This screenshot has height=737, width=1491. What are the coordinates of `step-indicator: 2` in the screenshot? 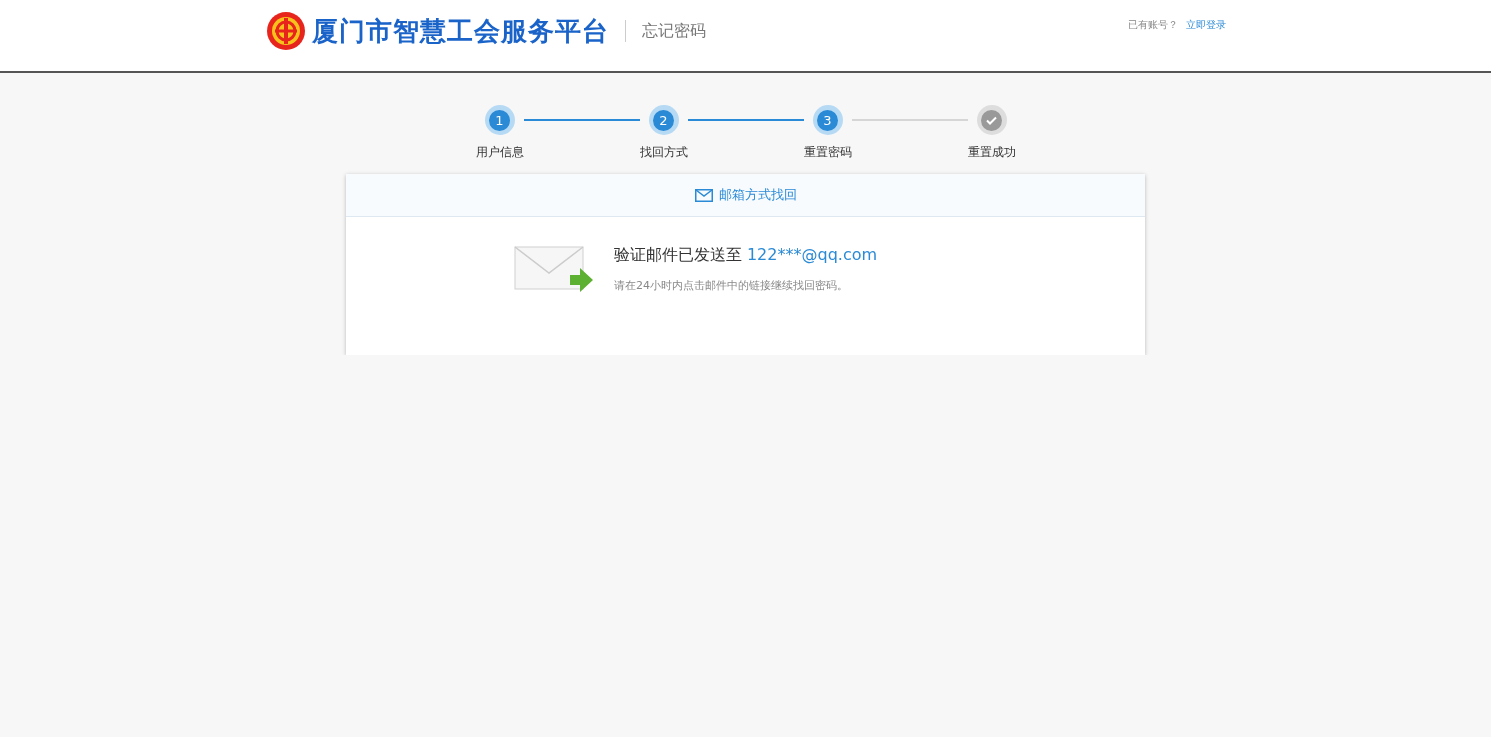 It's located at (663, 120).